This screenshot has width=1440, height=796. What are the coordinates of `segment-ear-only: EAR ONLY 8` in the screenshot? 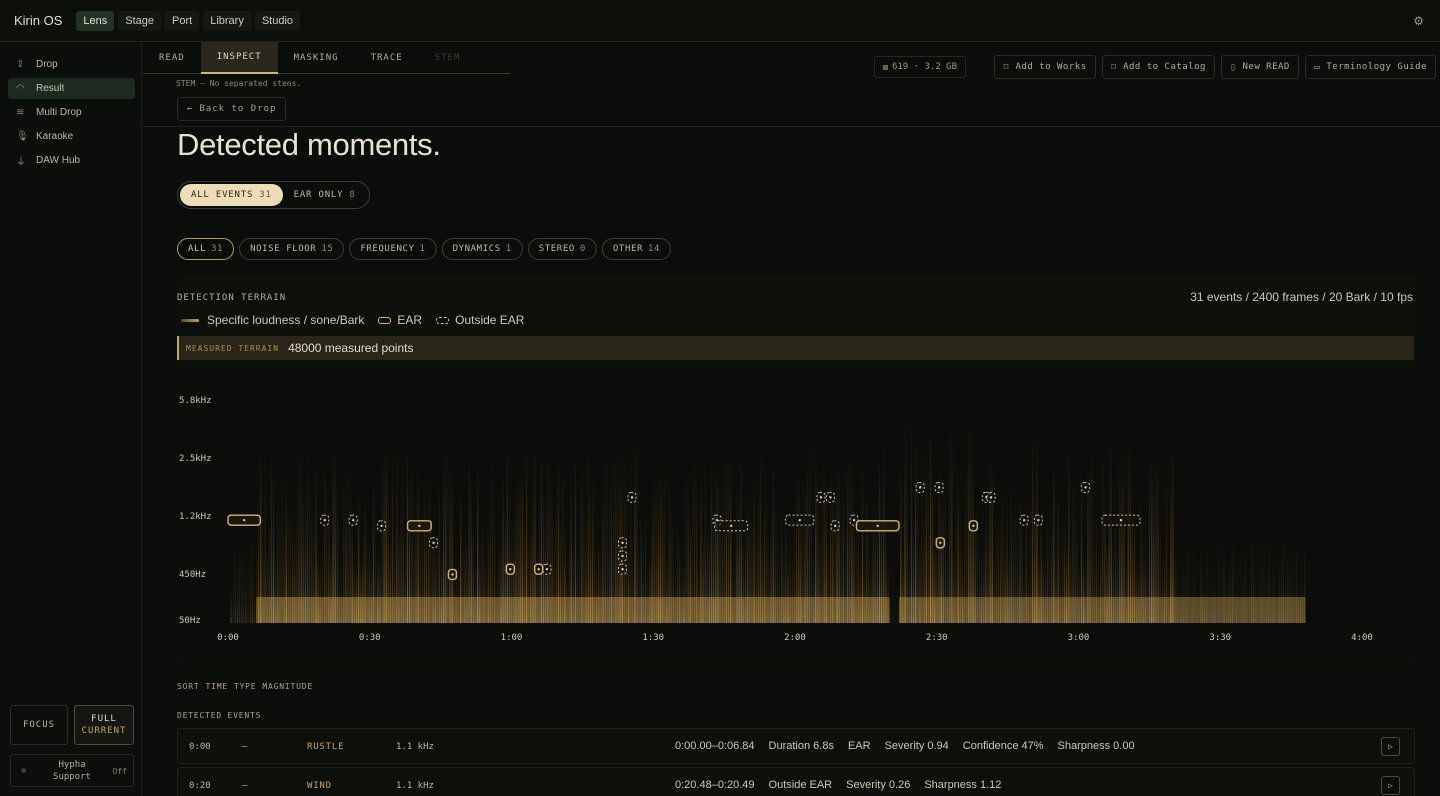 It's located at (325, 195).